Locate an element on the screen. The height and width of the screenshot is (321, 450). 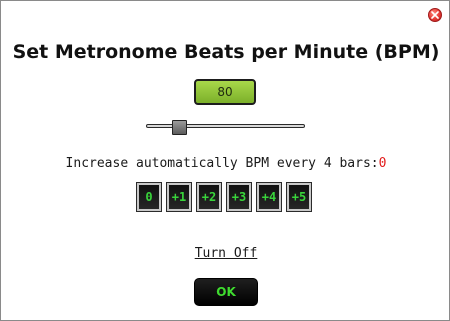
close-x-glyph is located at coordinates (435, 15).